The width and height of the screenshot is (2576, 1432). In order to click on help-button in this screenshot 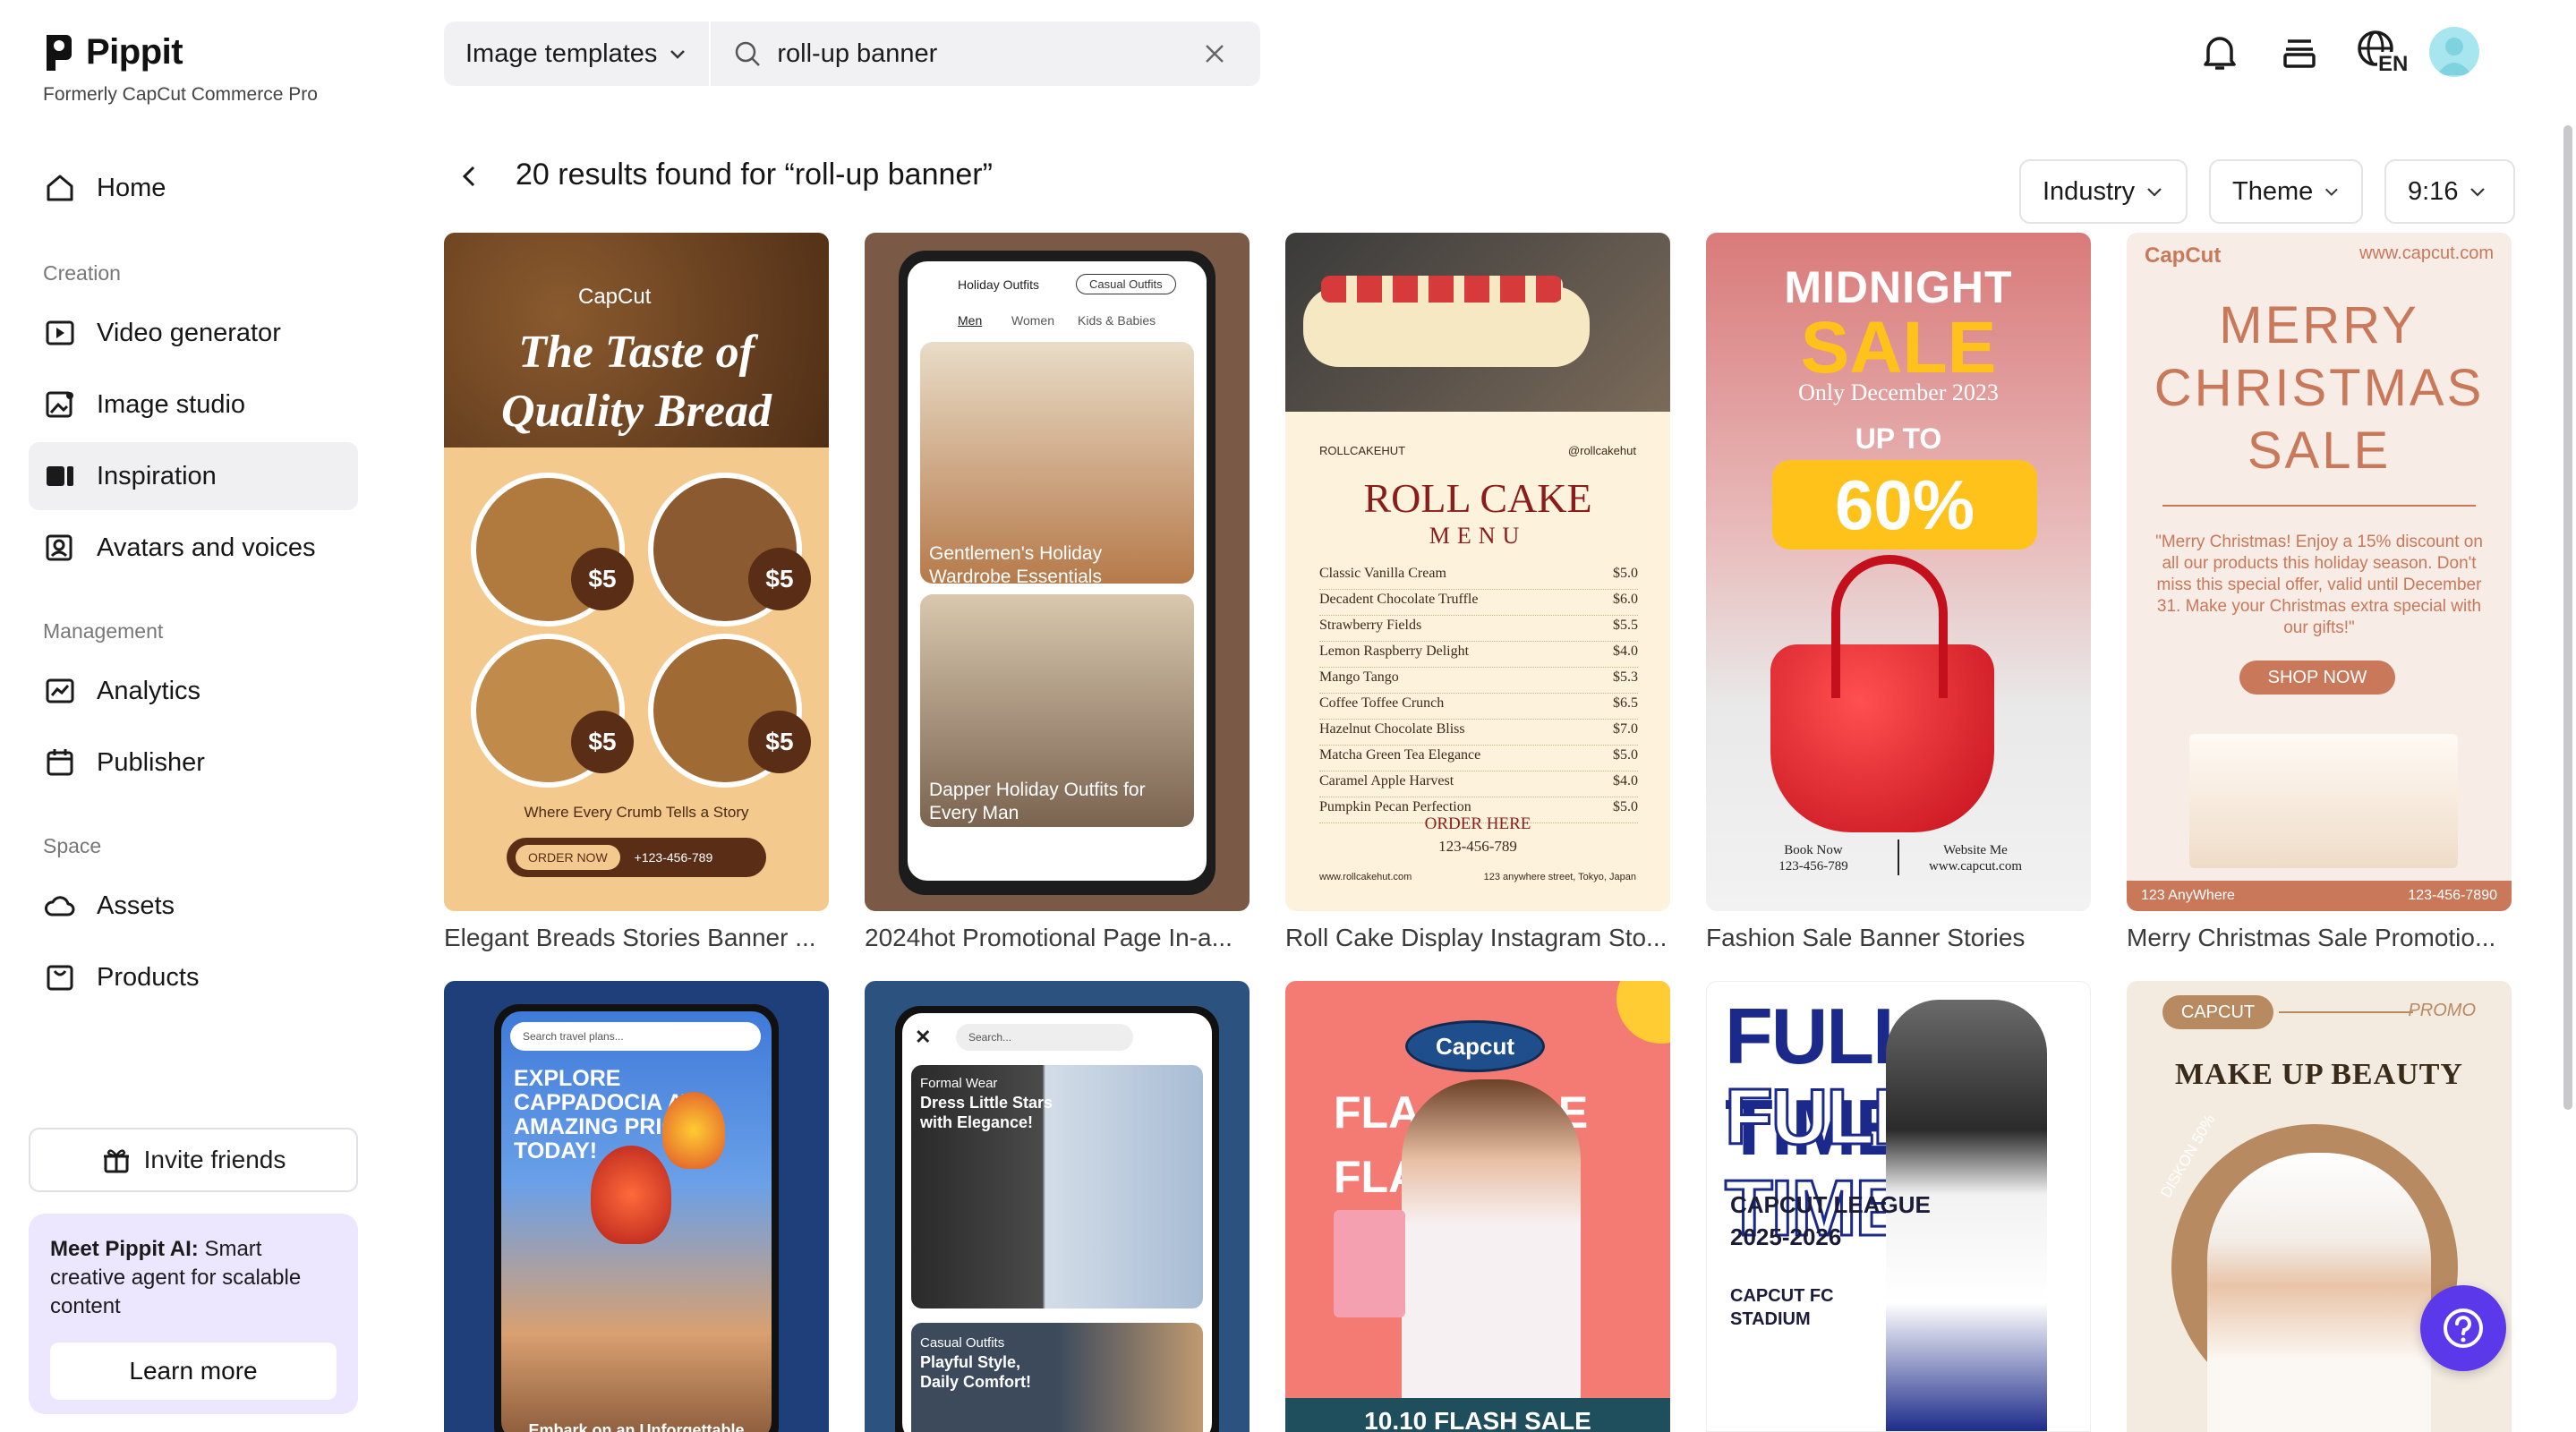, I will do `click(2463, 1328)`.